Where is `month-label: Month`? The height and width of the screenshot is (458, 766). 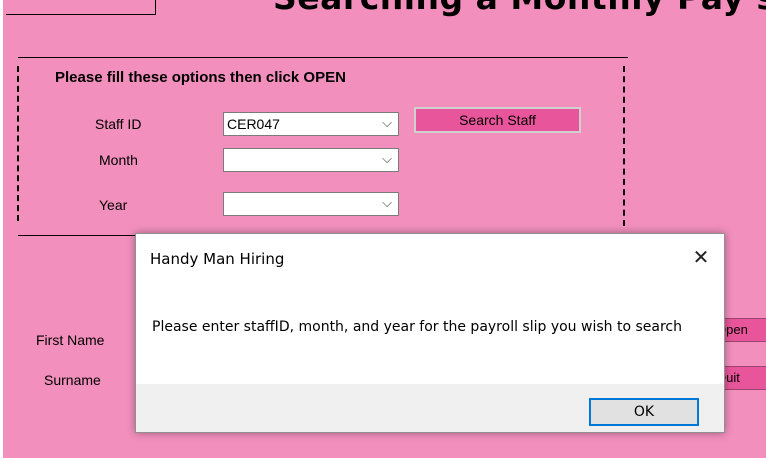
month-label: Month is located at coordinates (118, 160).